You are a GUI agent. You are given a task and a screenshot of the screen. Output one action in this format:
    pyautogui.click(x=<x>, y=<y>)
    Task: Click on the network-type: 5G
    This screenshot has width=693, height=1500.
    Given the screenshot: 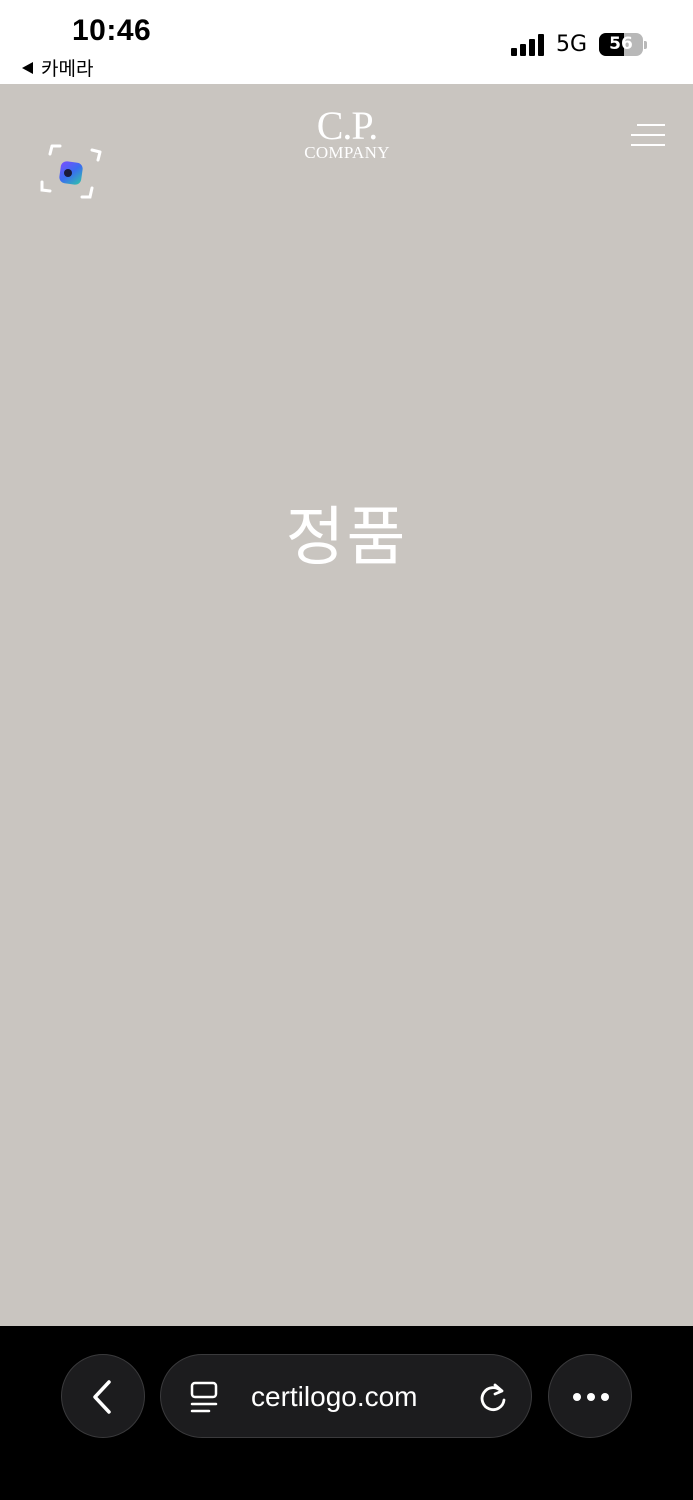 What is the action you would take?
    pyautogui.click(x=571, y=44)
    